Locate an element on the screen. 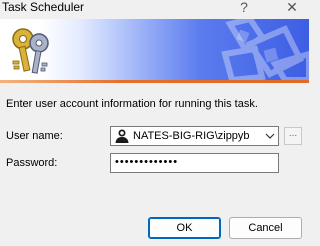 The width and height of the screenshot is (320, 246). password-label: Password: is located at coordinates (32, 163).